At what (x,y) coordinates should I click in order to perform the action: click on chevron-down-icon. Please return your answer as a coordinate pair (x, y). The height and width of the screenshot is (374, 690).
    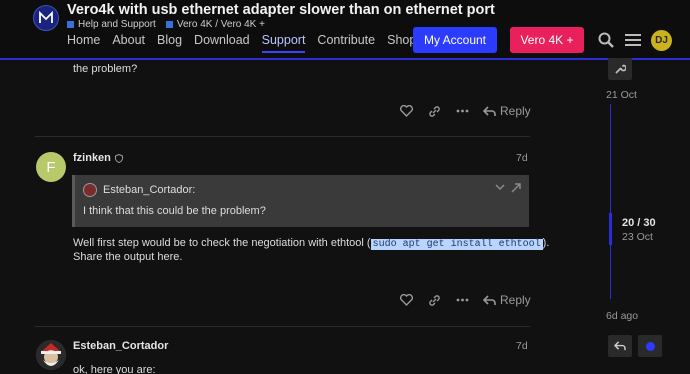
    Looking at the image, I should click on (500, 187).